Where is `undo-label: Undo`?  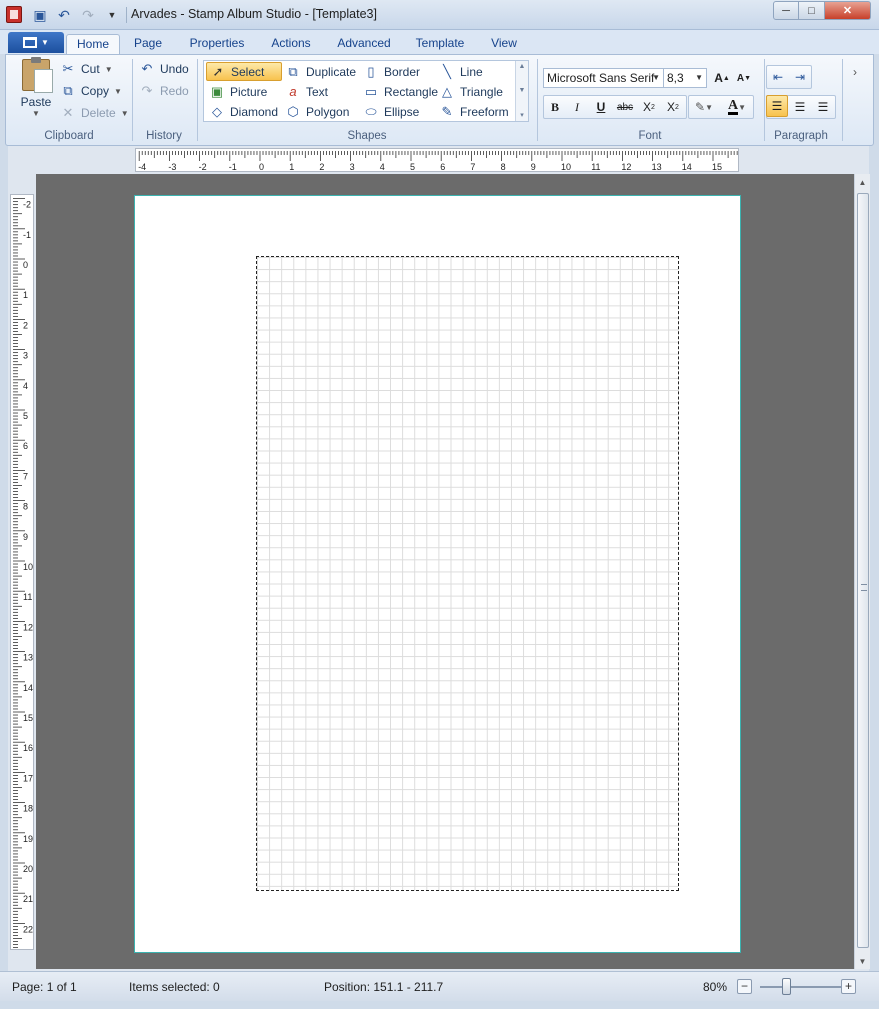
undo-label: Undo is located at coordinates (174, 69).